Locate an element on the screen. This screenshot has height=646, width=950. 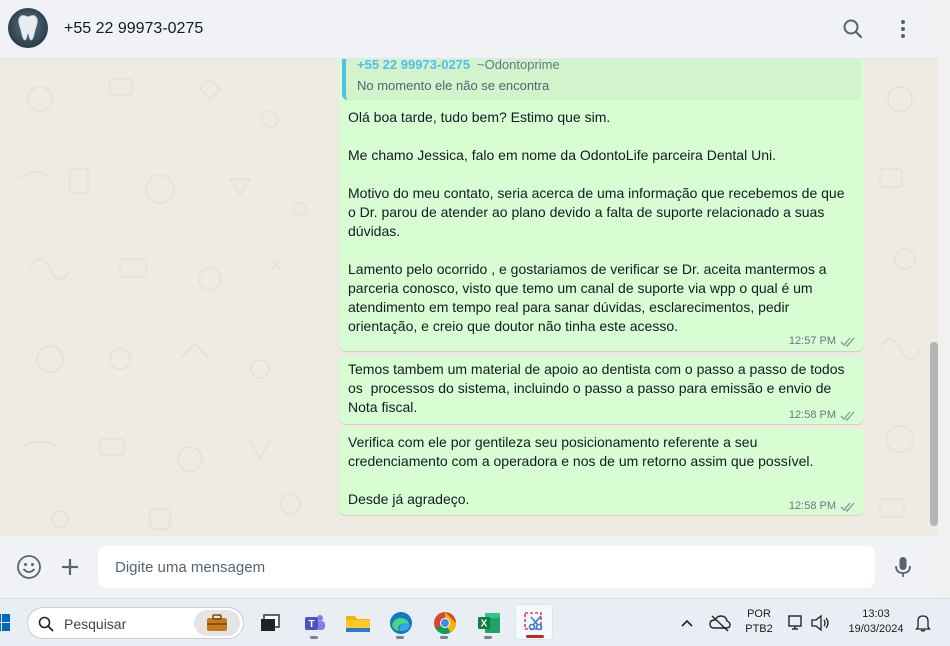
snipping-tool-icon is located at coordinates (534, 622).